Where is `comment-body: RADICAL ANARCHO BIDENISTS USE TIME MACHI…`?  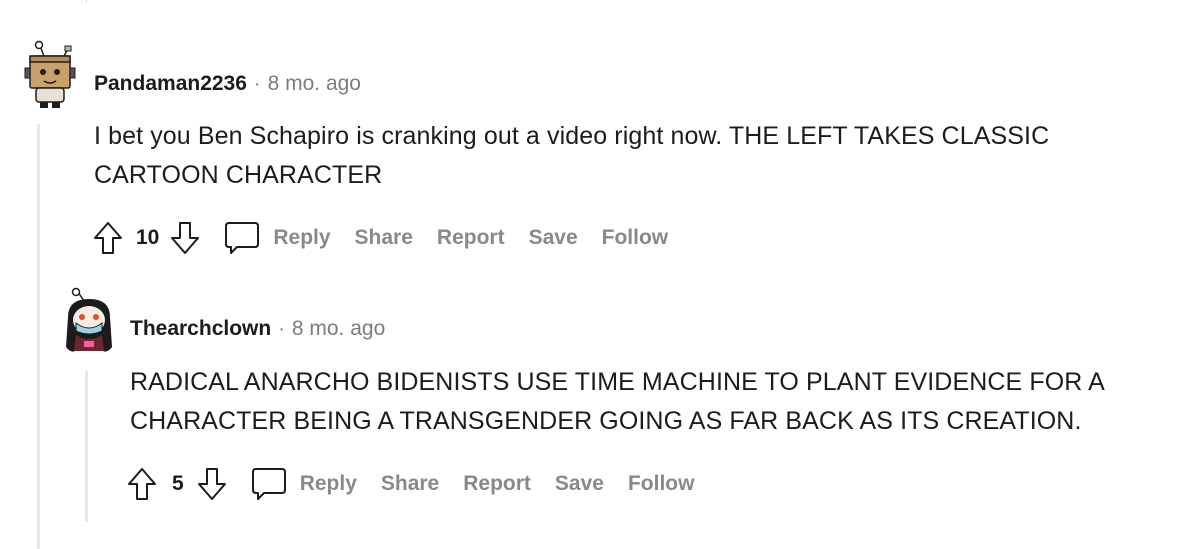
comment-body: RADICAL ANARCHO BIDENISTS USE TIME MACHI… is located at coordinates (617, 402).